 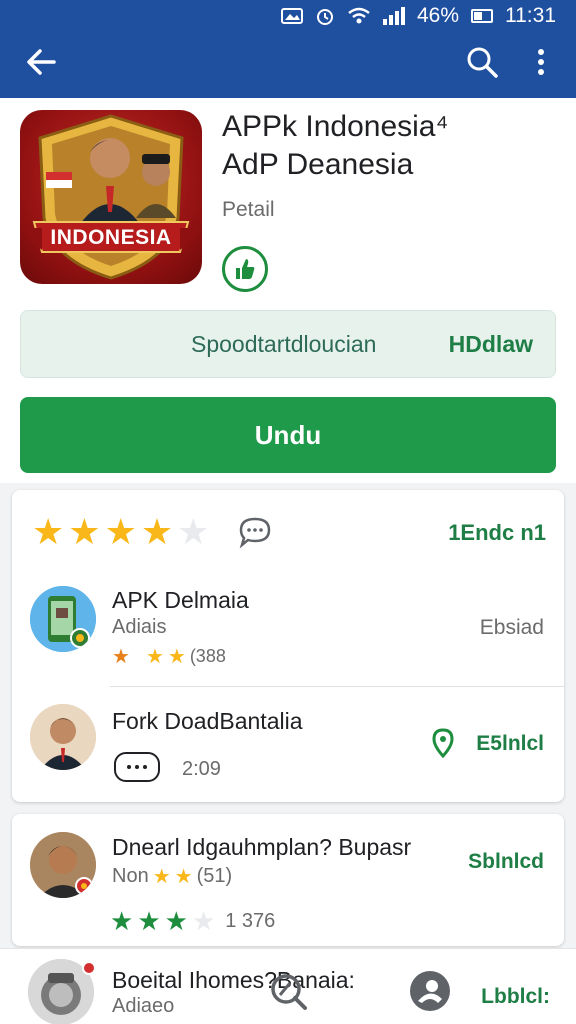 What do you see at coordinates (491, 344) in the screenshot?
I see `info-banner-action: HDdlaw` at bounding box center [491, 344].